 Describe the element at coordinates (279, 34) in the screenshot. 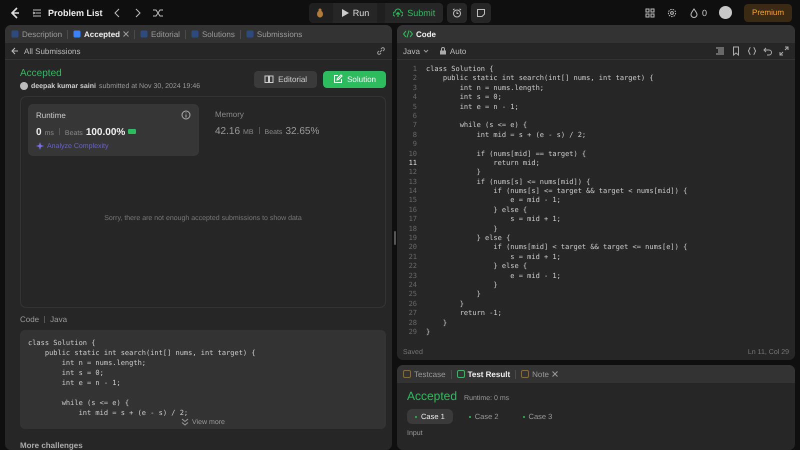

I see `tab-label: Submissions` at that location.